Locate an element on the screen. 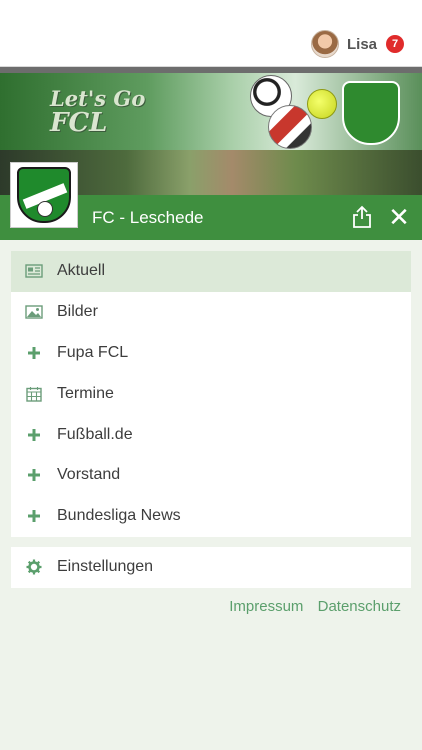 The image size is (422, 750). avatar is located at coordinates (324, 44).